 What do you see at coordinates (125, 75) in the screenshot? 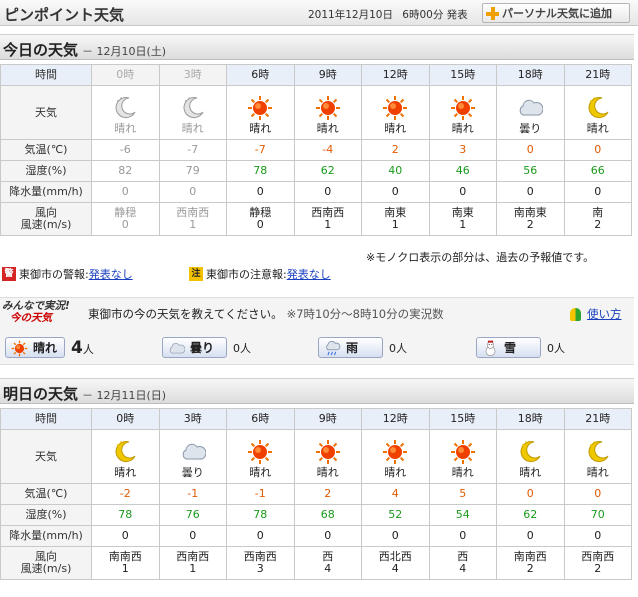
I see `today-hour-cell: 0時` at bounding box center [125, 75].